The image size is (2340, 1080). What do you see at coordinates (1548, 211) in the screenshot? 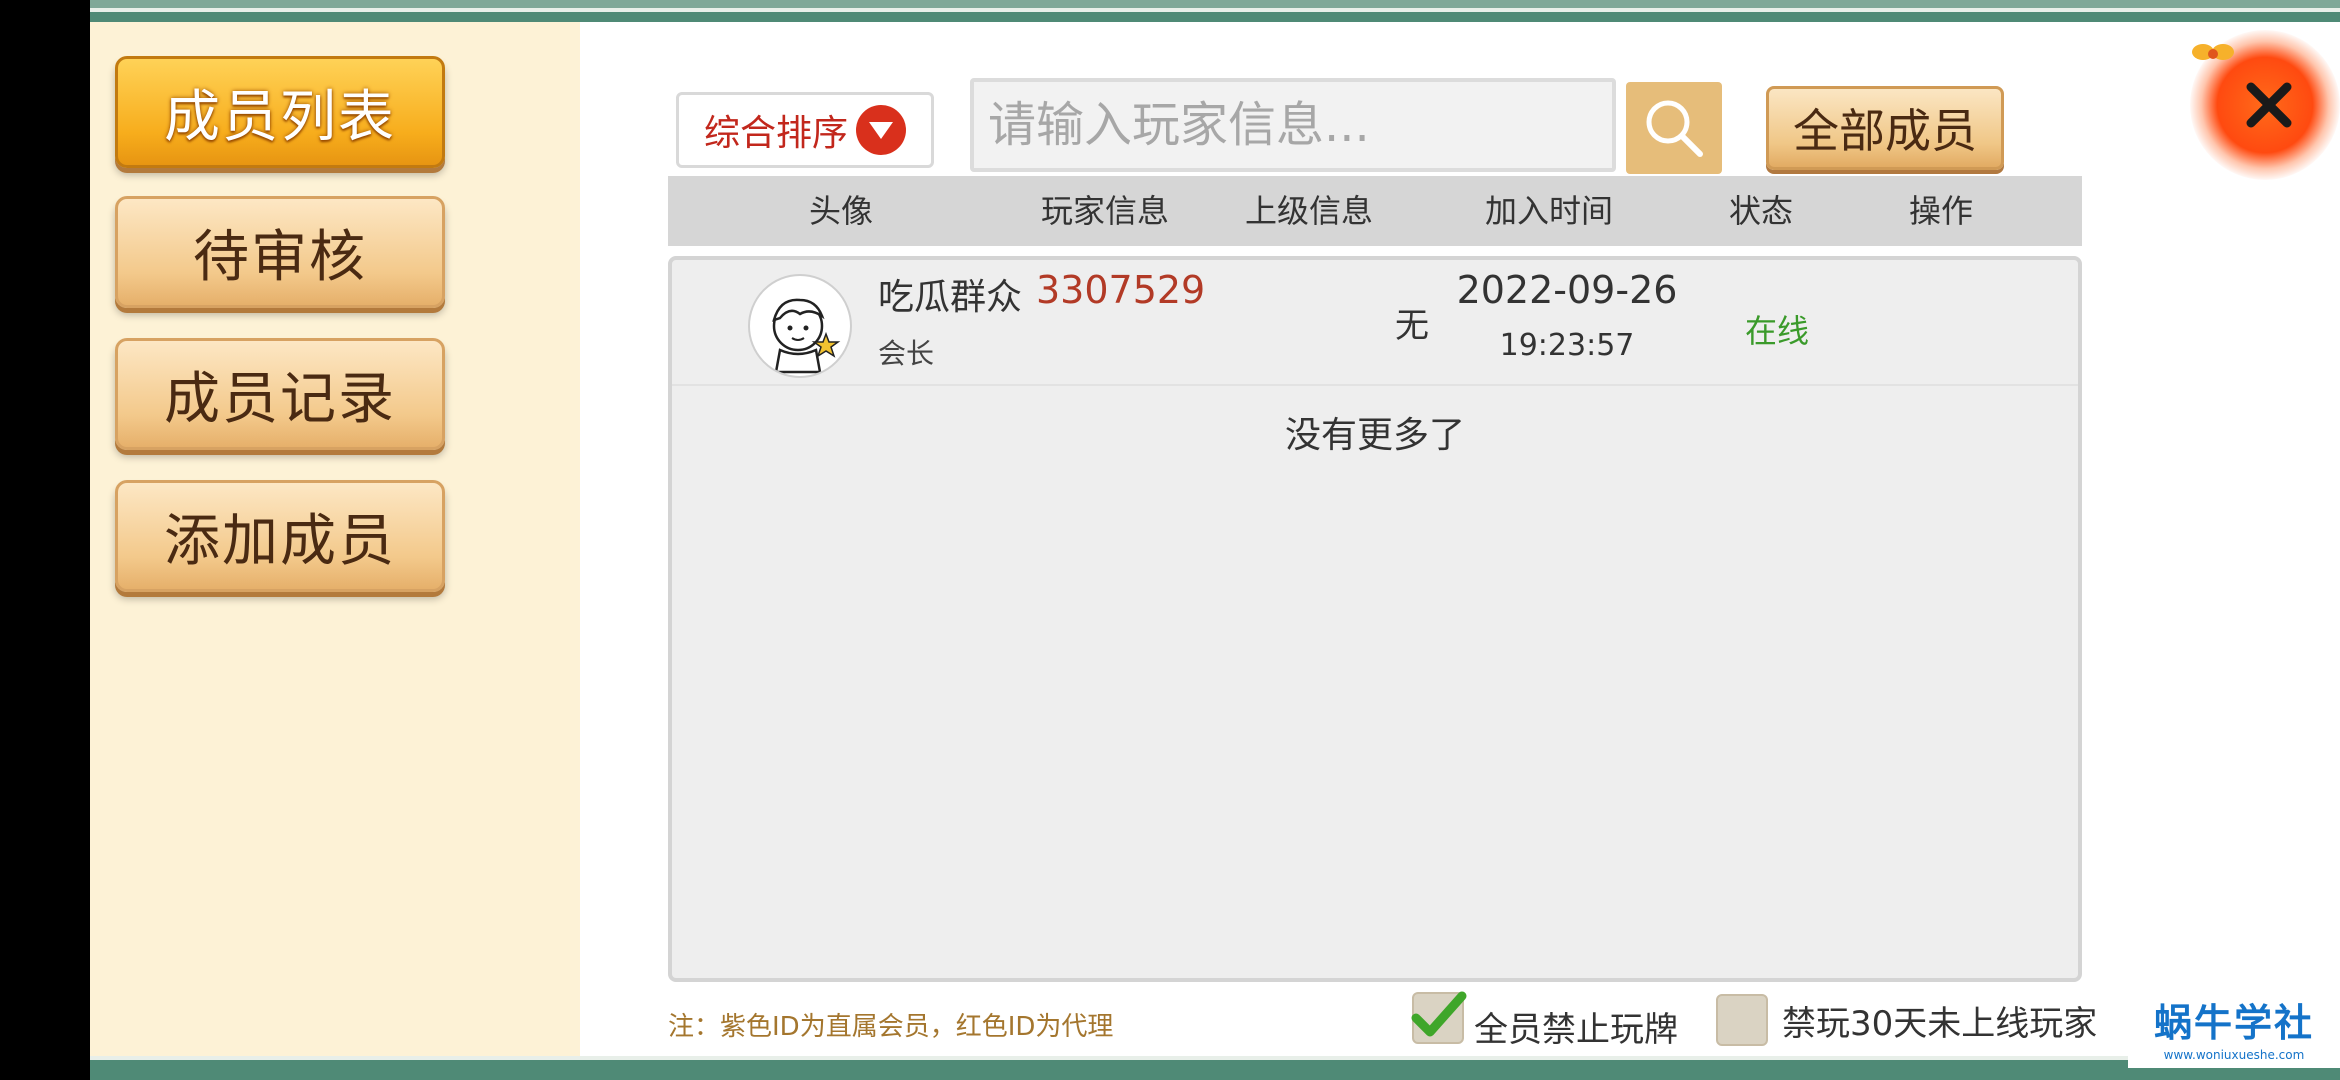
I see `header-join-time: 加入时间` at bounding box center [1548, 211].